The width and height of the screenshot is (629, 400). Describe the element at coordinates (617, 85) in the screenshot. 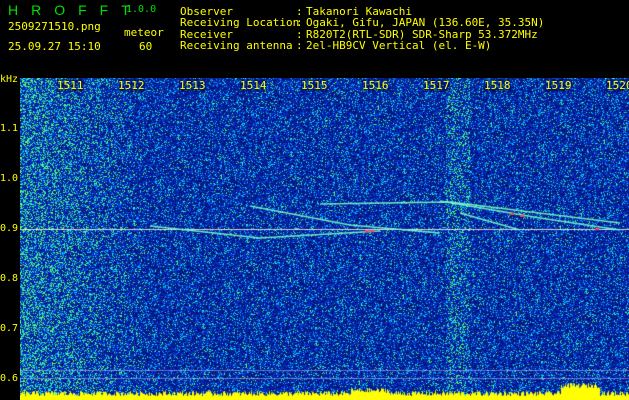

I see `x-tick-label: 1520` at that location.